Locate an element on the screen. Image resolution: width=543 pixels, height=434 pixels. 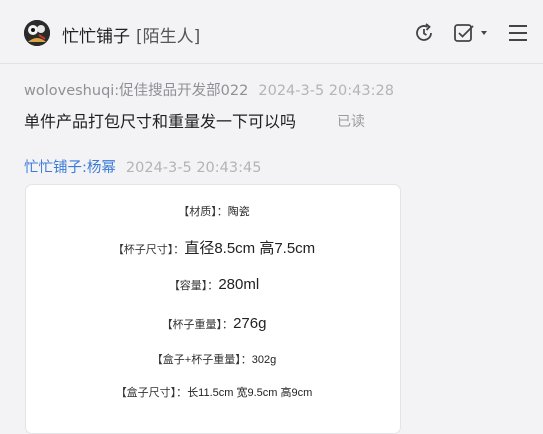
spec-value: 直径8.5cm 高7.5cm is located at coordinates (250, 248).